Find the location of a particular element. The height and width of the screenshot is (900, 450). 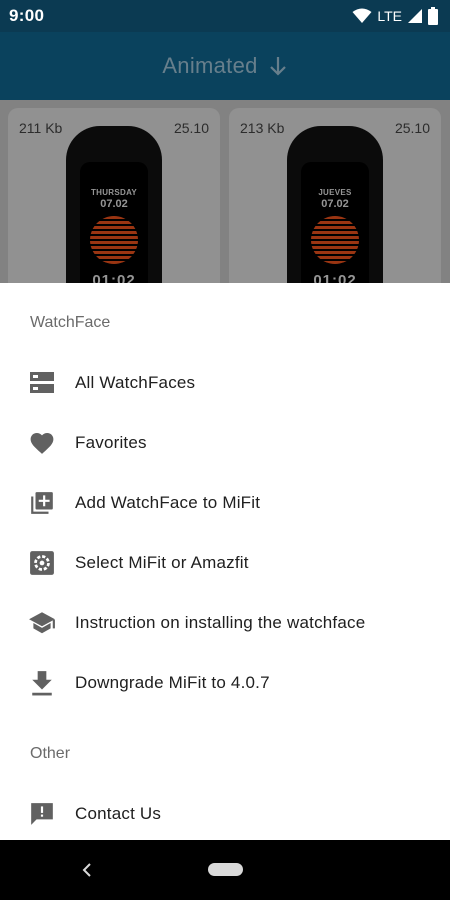

menu-item-favorites: Favorites is located at coordinates (225, 443).